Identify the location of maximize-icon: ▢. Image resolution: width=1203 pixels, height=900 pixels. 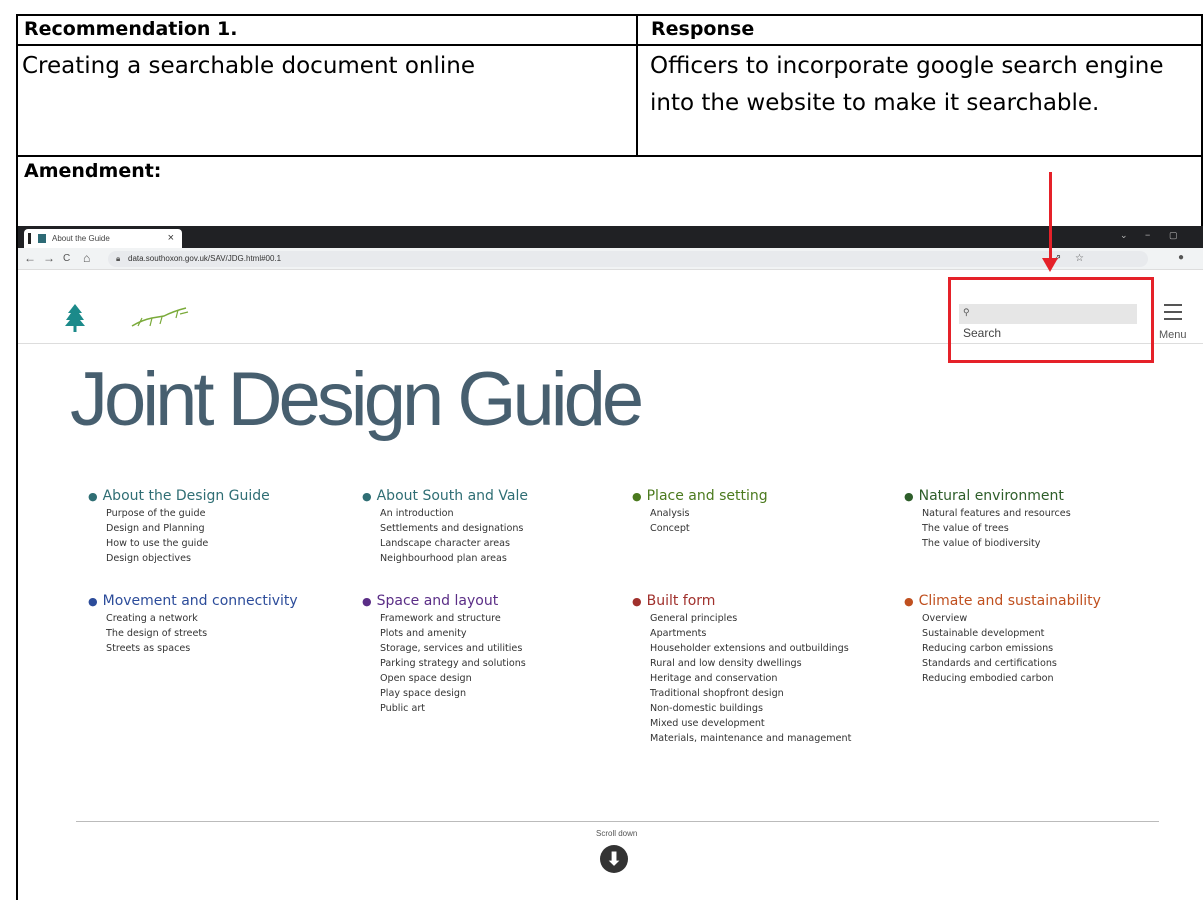
(1173, 235).